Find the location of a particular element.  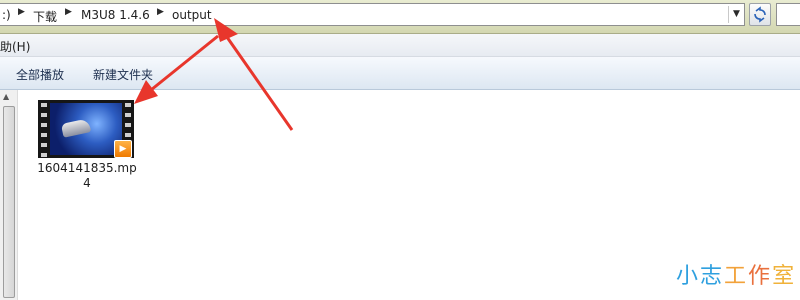

watermark-char: 作 is located at coordinates (760, 276).